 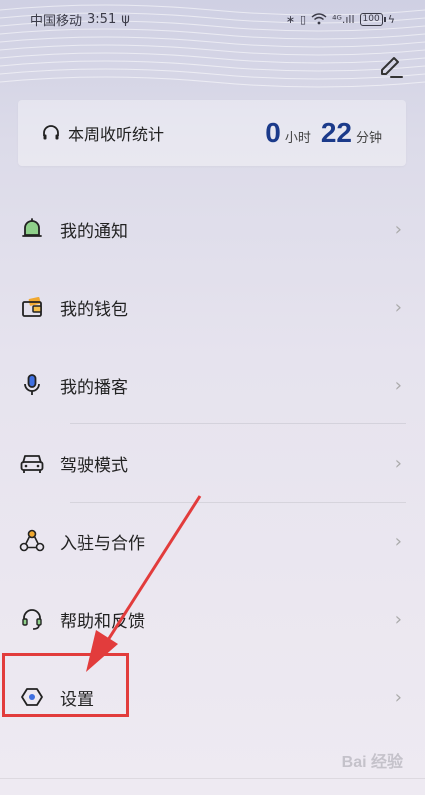 What do you see at coordinates (273, 132) in the screenshot?
I see `hours-value: 0` at bounding box center [273, 132].